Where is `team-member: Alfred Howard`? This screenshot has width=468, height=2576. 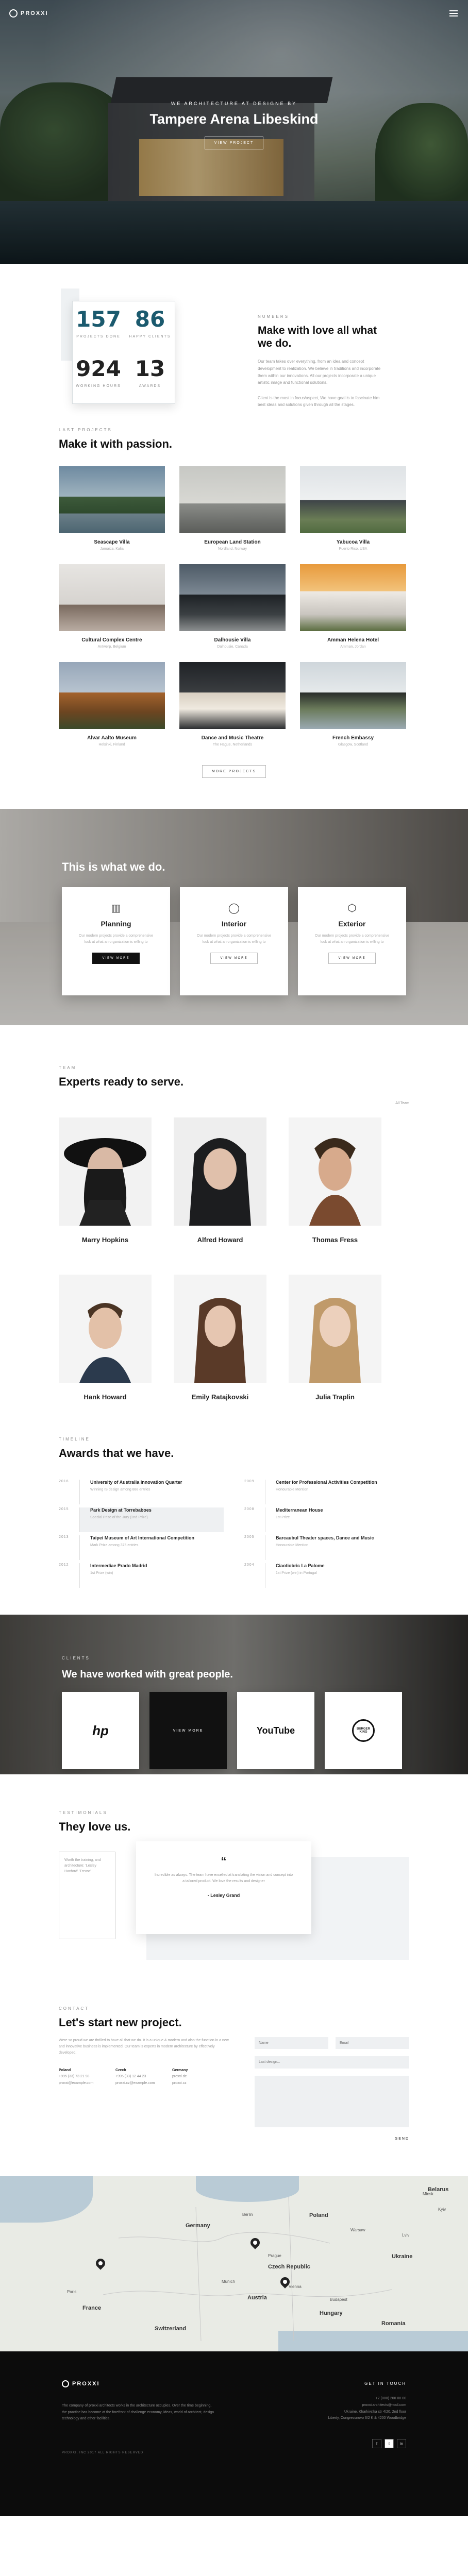
team-member: Alfred Howard is located at coordinates (220, 1180).